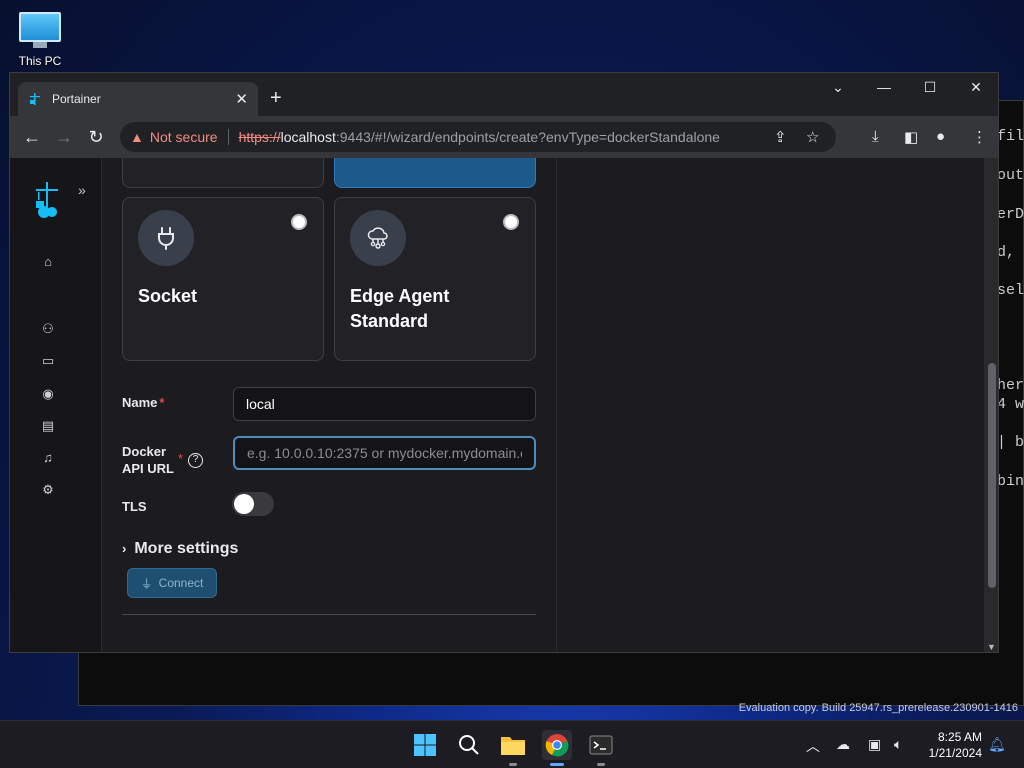 The width and height of the screenshot is (1024, 768). I want to click on plug-small-icon: ⏚, so click(146, 583).